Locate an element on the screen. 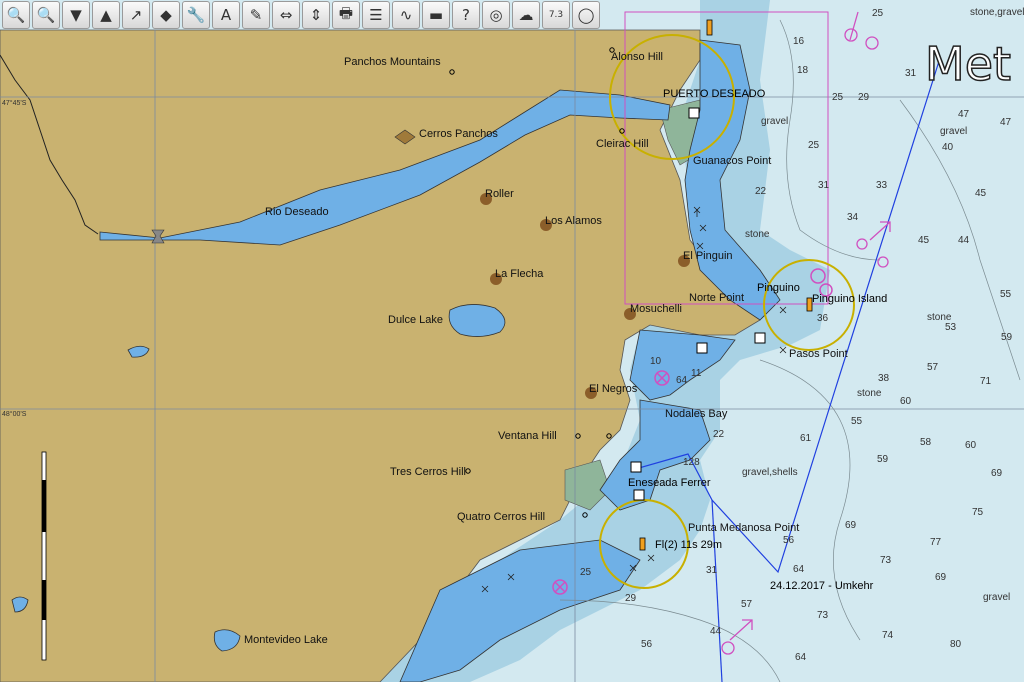  depth-sounding: 80 is located at coordinates (956, 644).